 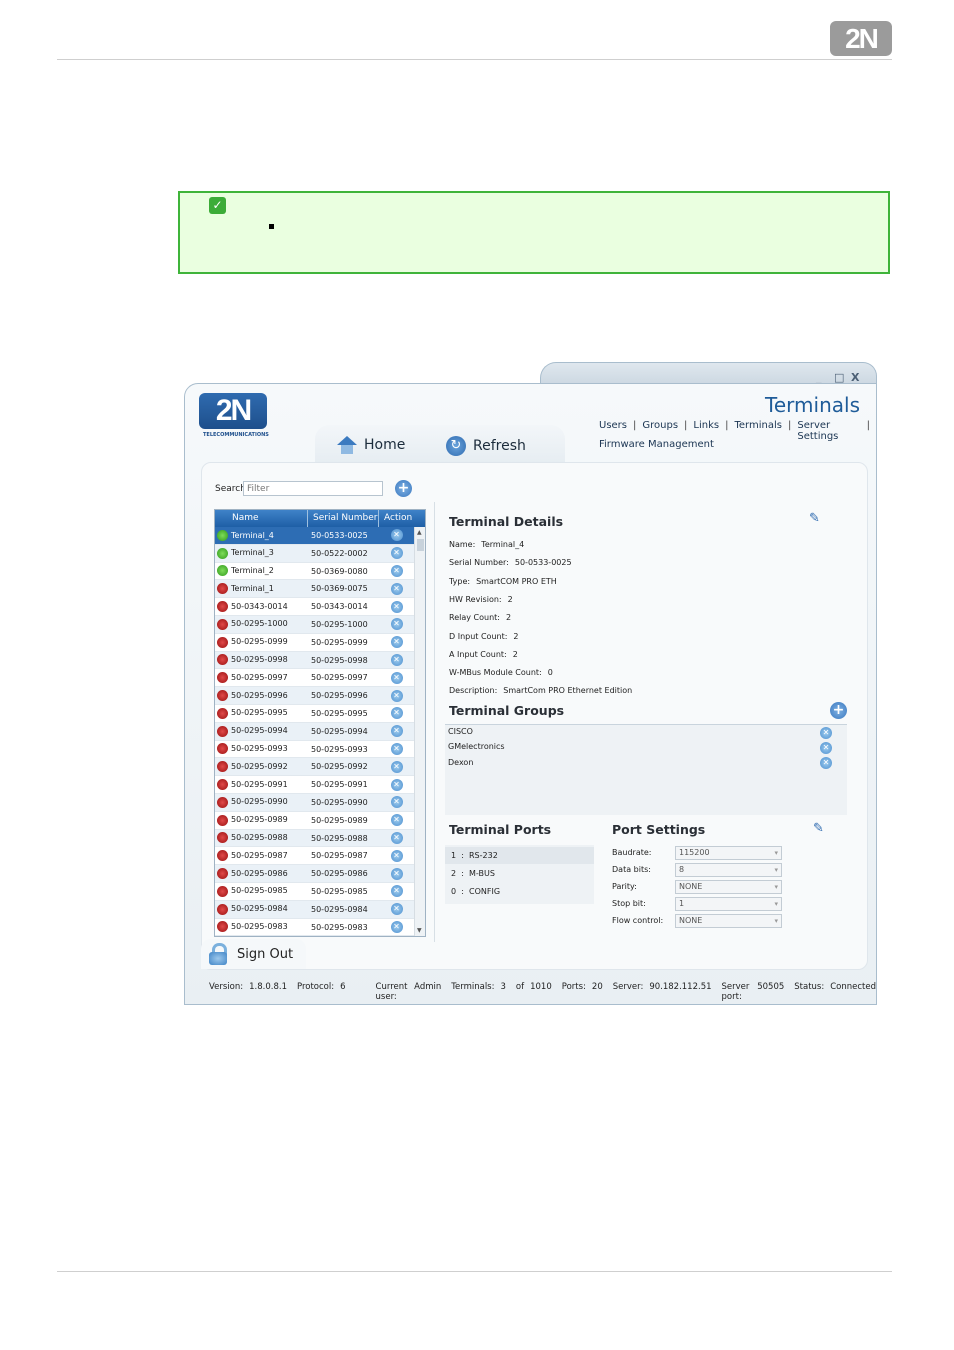 What do you see at coordinates (320, 536) in the screenshot?
I see `table-row: Terminal_4 50-0533-0025 ✕` at bounding box center [320, 536].